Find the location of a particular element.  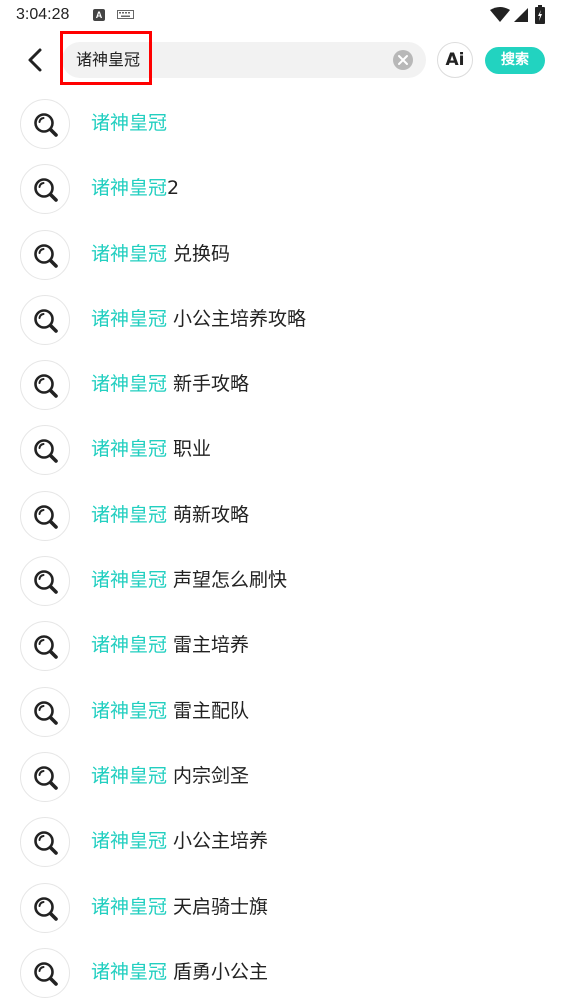

suggestion-text: 诸神皇冠 小公主培养 is located at coordinates (179, 841).